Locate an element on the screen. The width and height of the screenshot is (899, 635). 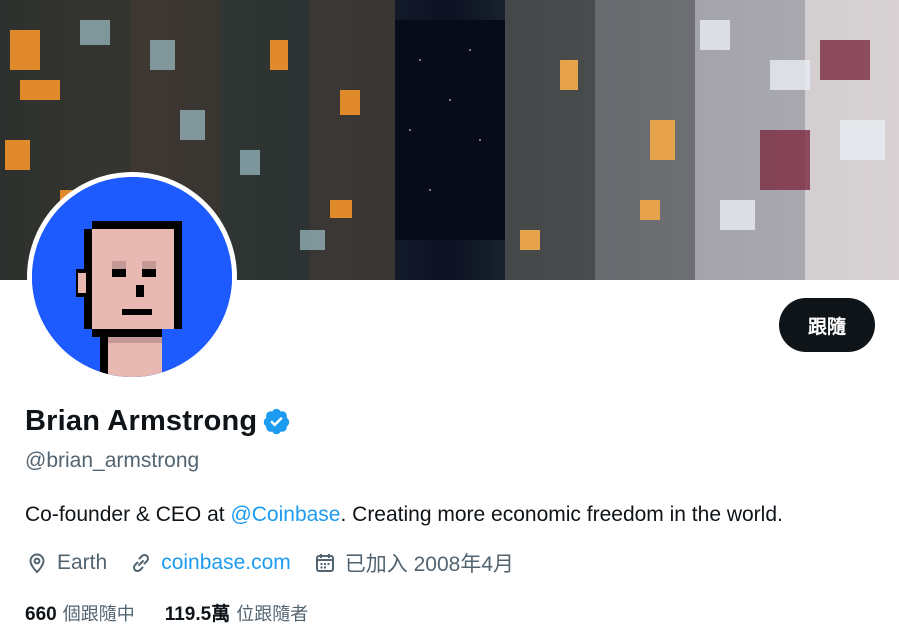
profile-name-row: Brian Armstrong is located at coordinates (158, 421).